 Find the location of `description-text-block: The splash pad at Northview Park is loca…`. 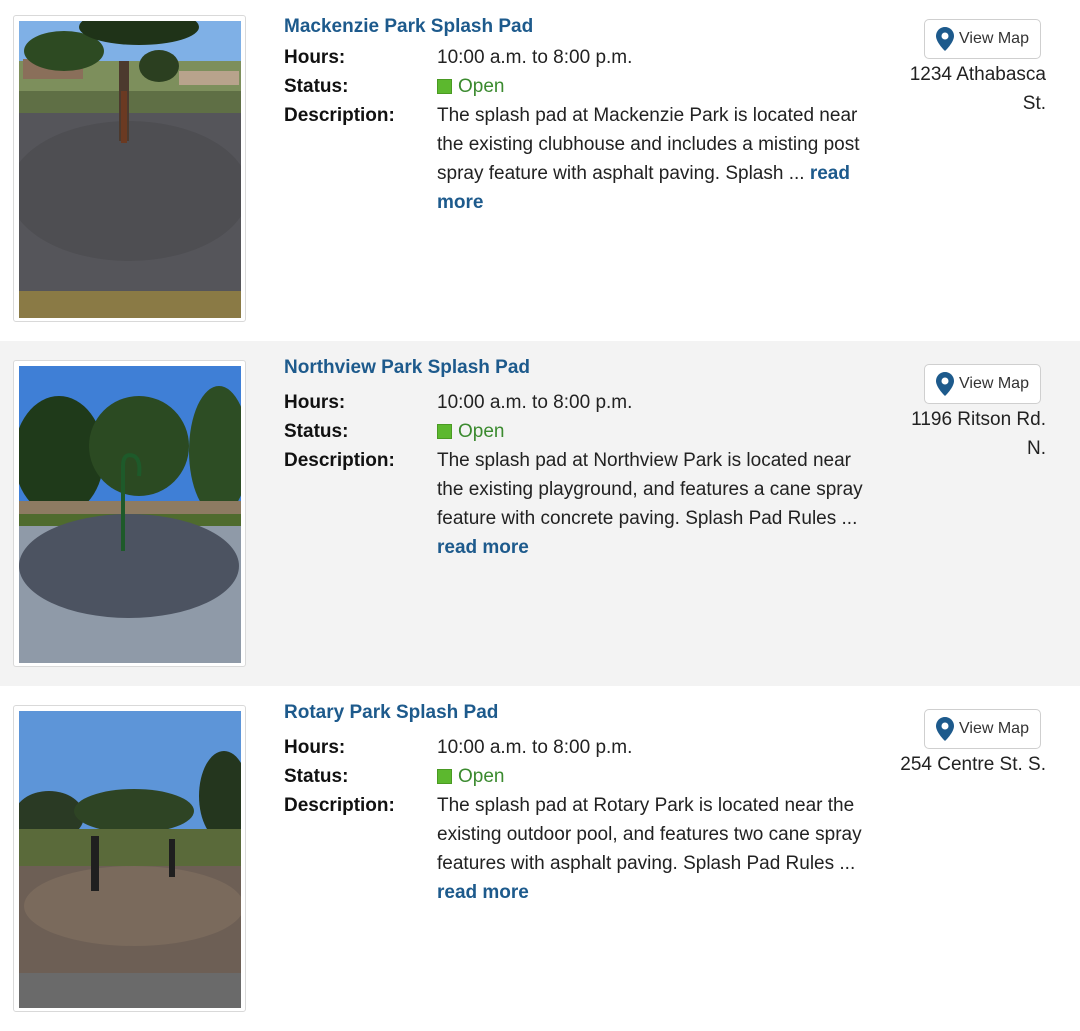

description-text-block: The splash pad at Northview Park is loca… is located at coordinates (652, 504).